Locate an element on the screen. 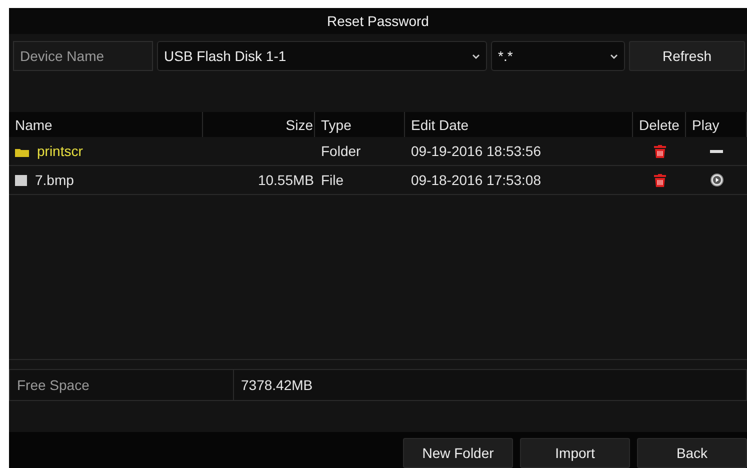 This screenshot has height=468, width=747. column-header: Play is located at coordinates (716, 124).